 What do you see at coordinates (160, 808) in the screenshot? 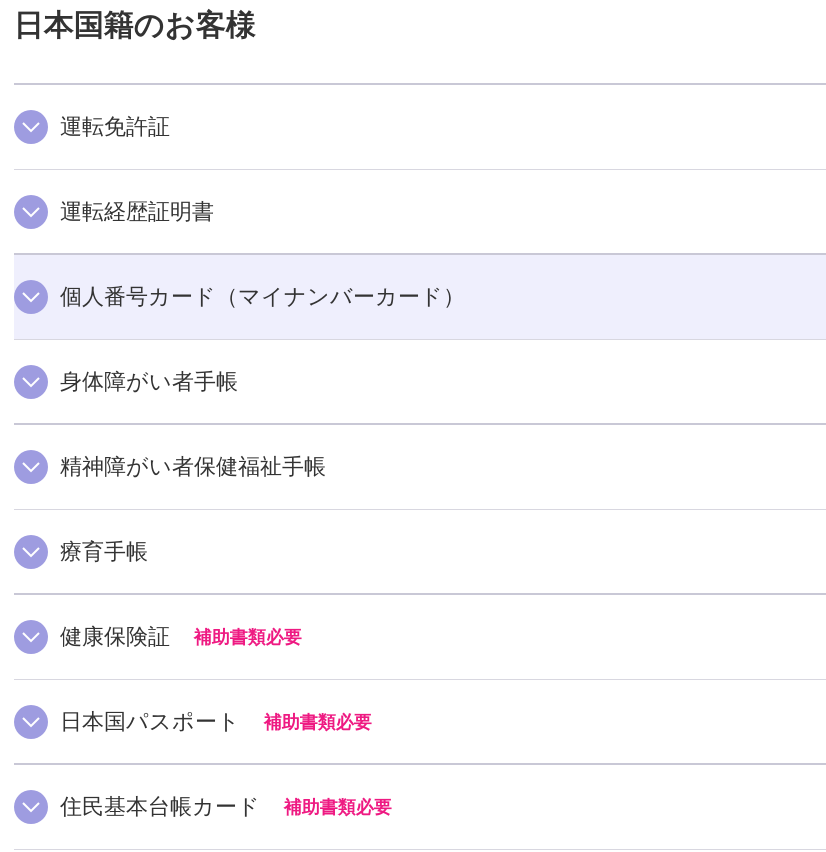
I see `item-label: 住民基本台帳カード` at bounding box center [160, 808].